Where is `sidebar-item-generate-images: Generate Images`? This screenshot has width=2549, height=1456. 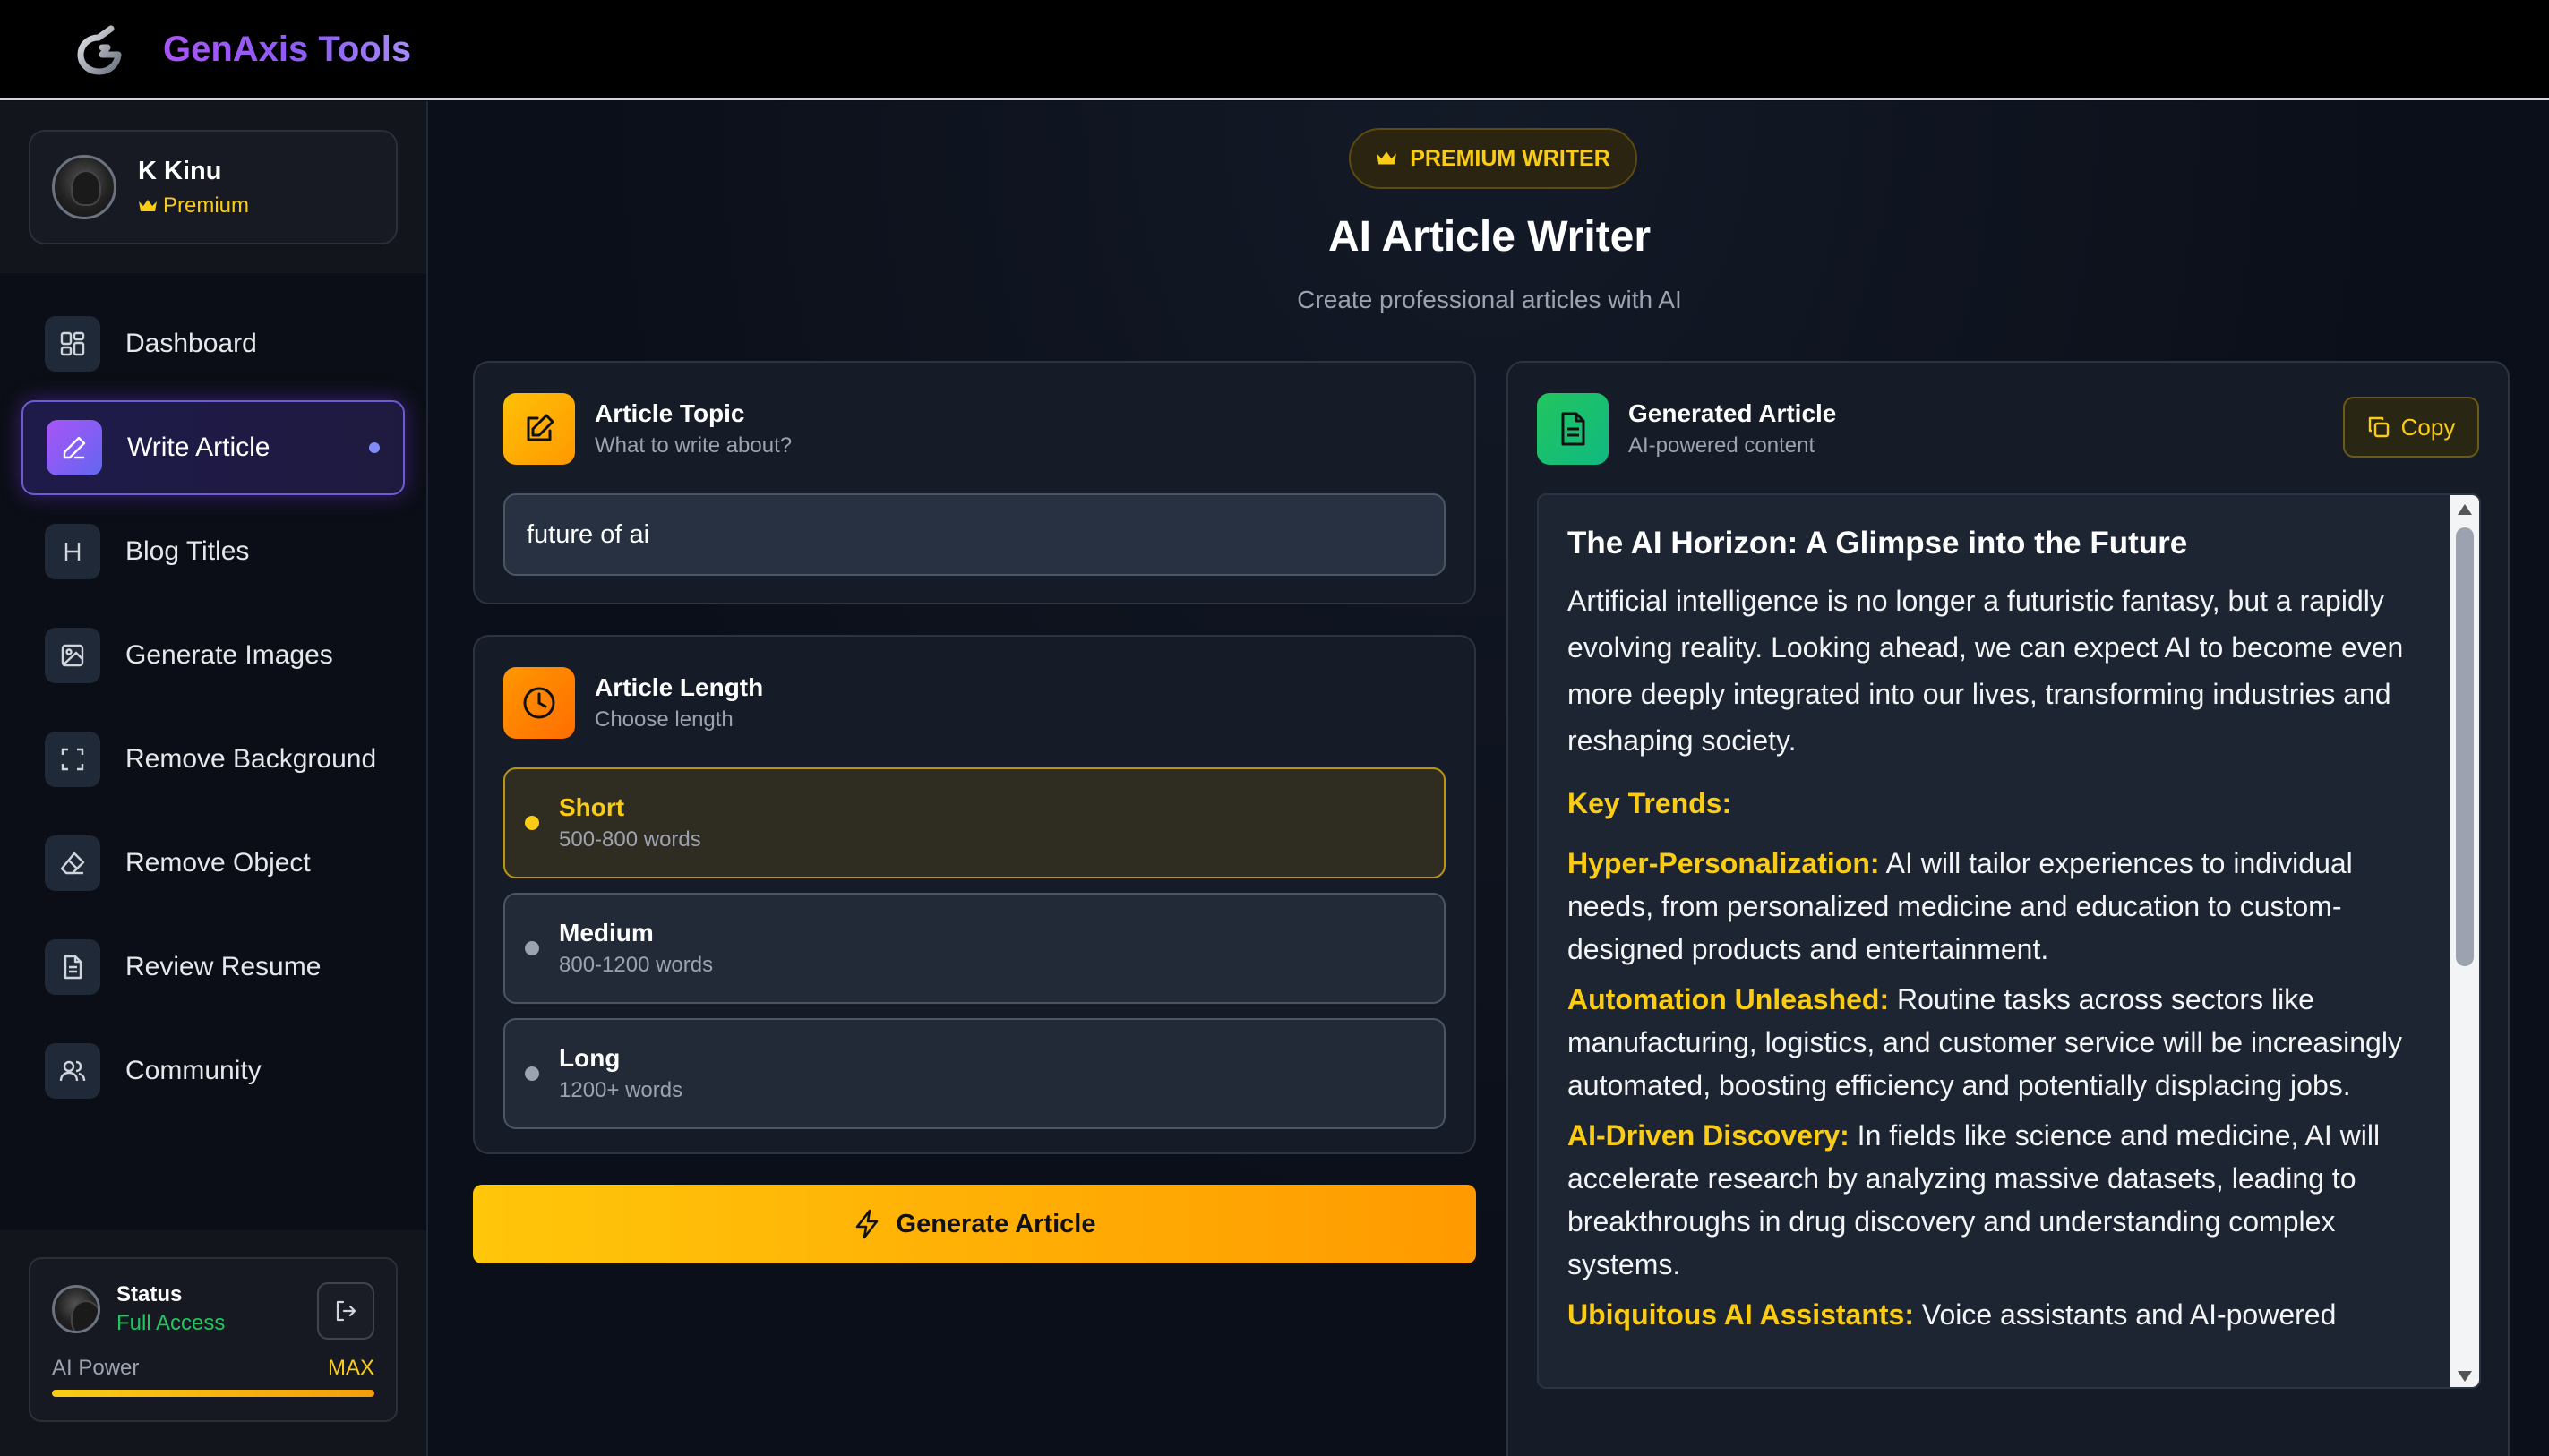 sidebar-item-generate-images: Generate Images is located at coordinates (213, 655).